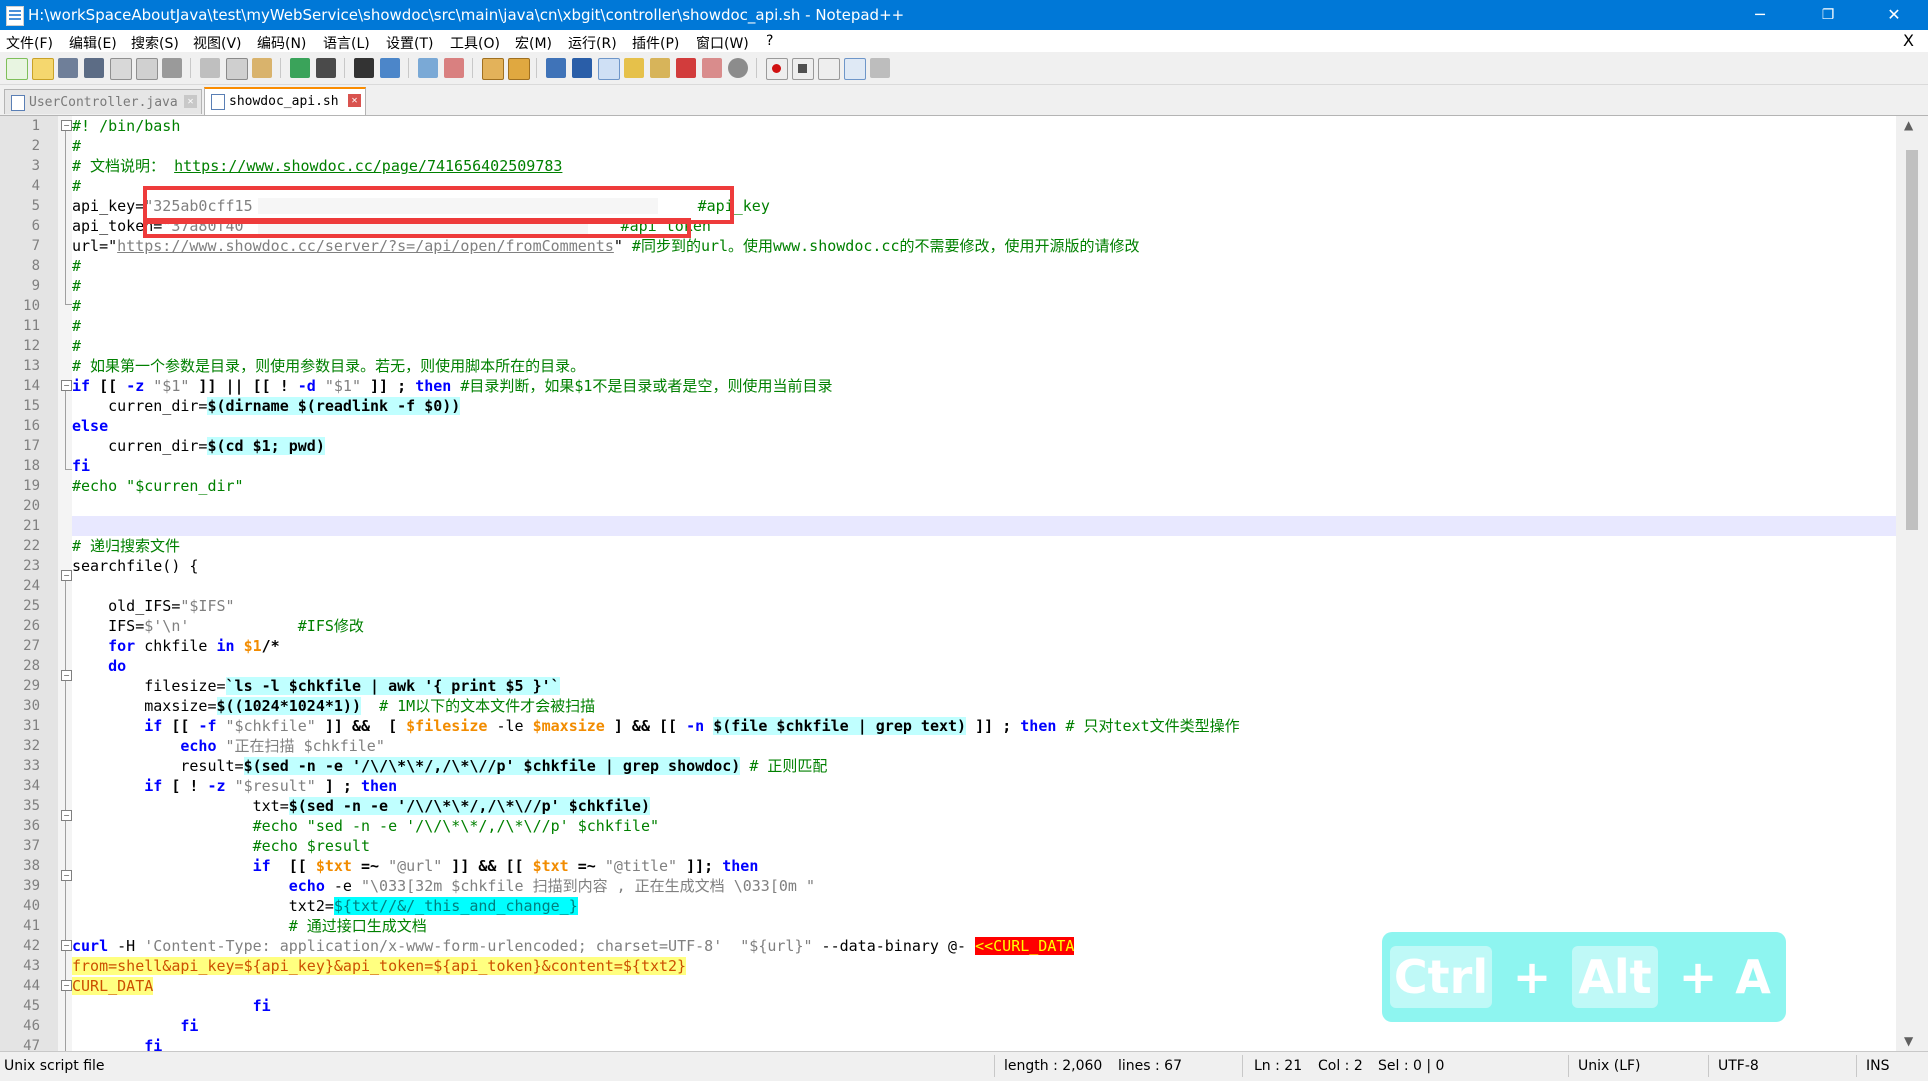 This screenshot has width=1928, height=1081. What do you see at coordinates (300, 68) in the screenshot?
I see `undo-icon` at bounding box center [300, 68].